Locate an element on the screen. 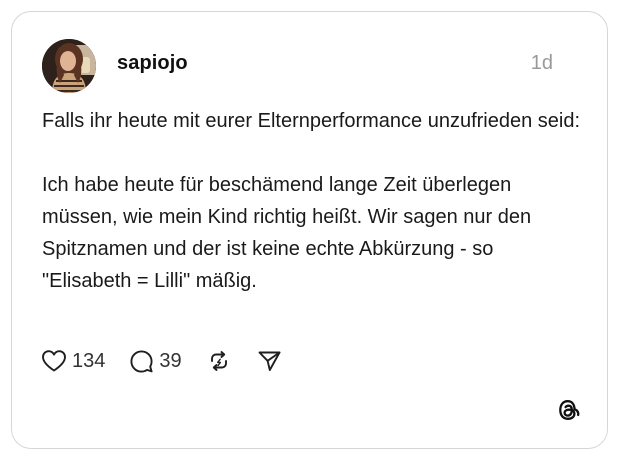 Image resolution: width=620 pixels, height=461 pixels. heart-icon is located at coordinates (54, 361).